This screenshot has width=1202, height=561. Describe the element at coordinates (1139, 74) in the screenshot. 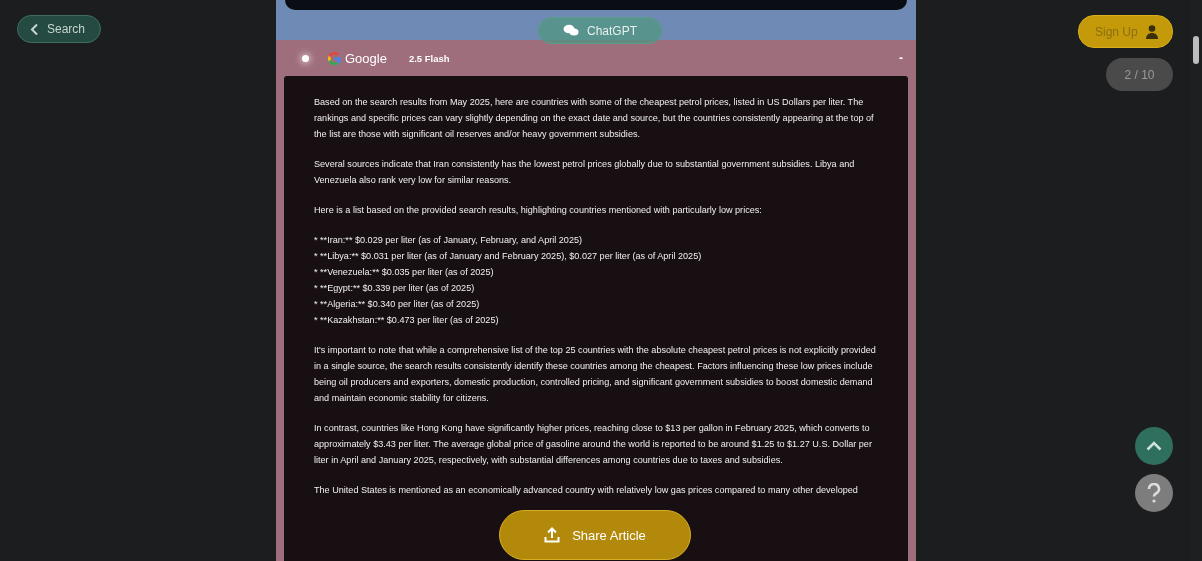

I see `page-counter: 2 / 10` at that location.